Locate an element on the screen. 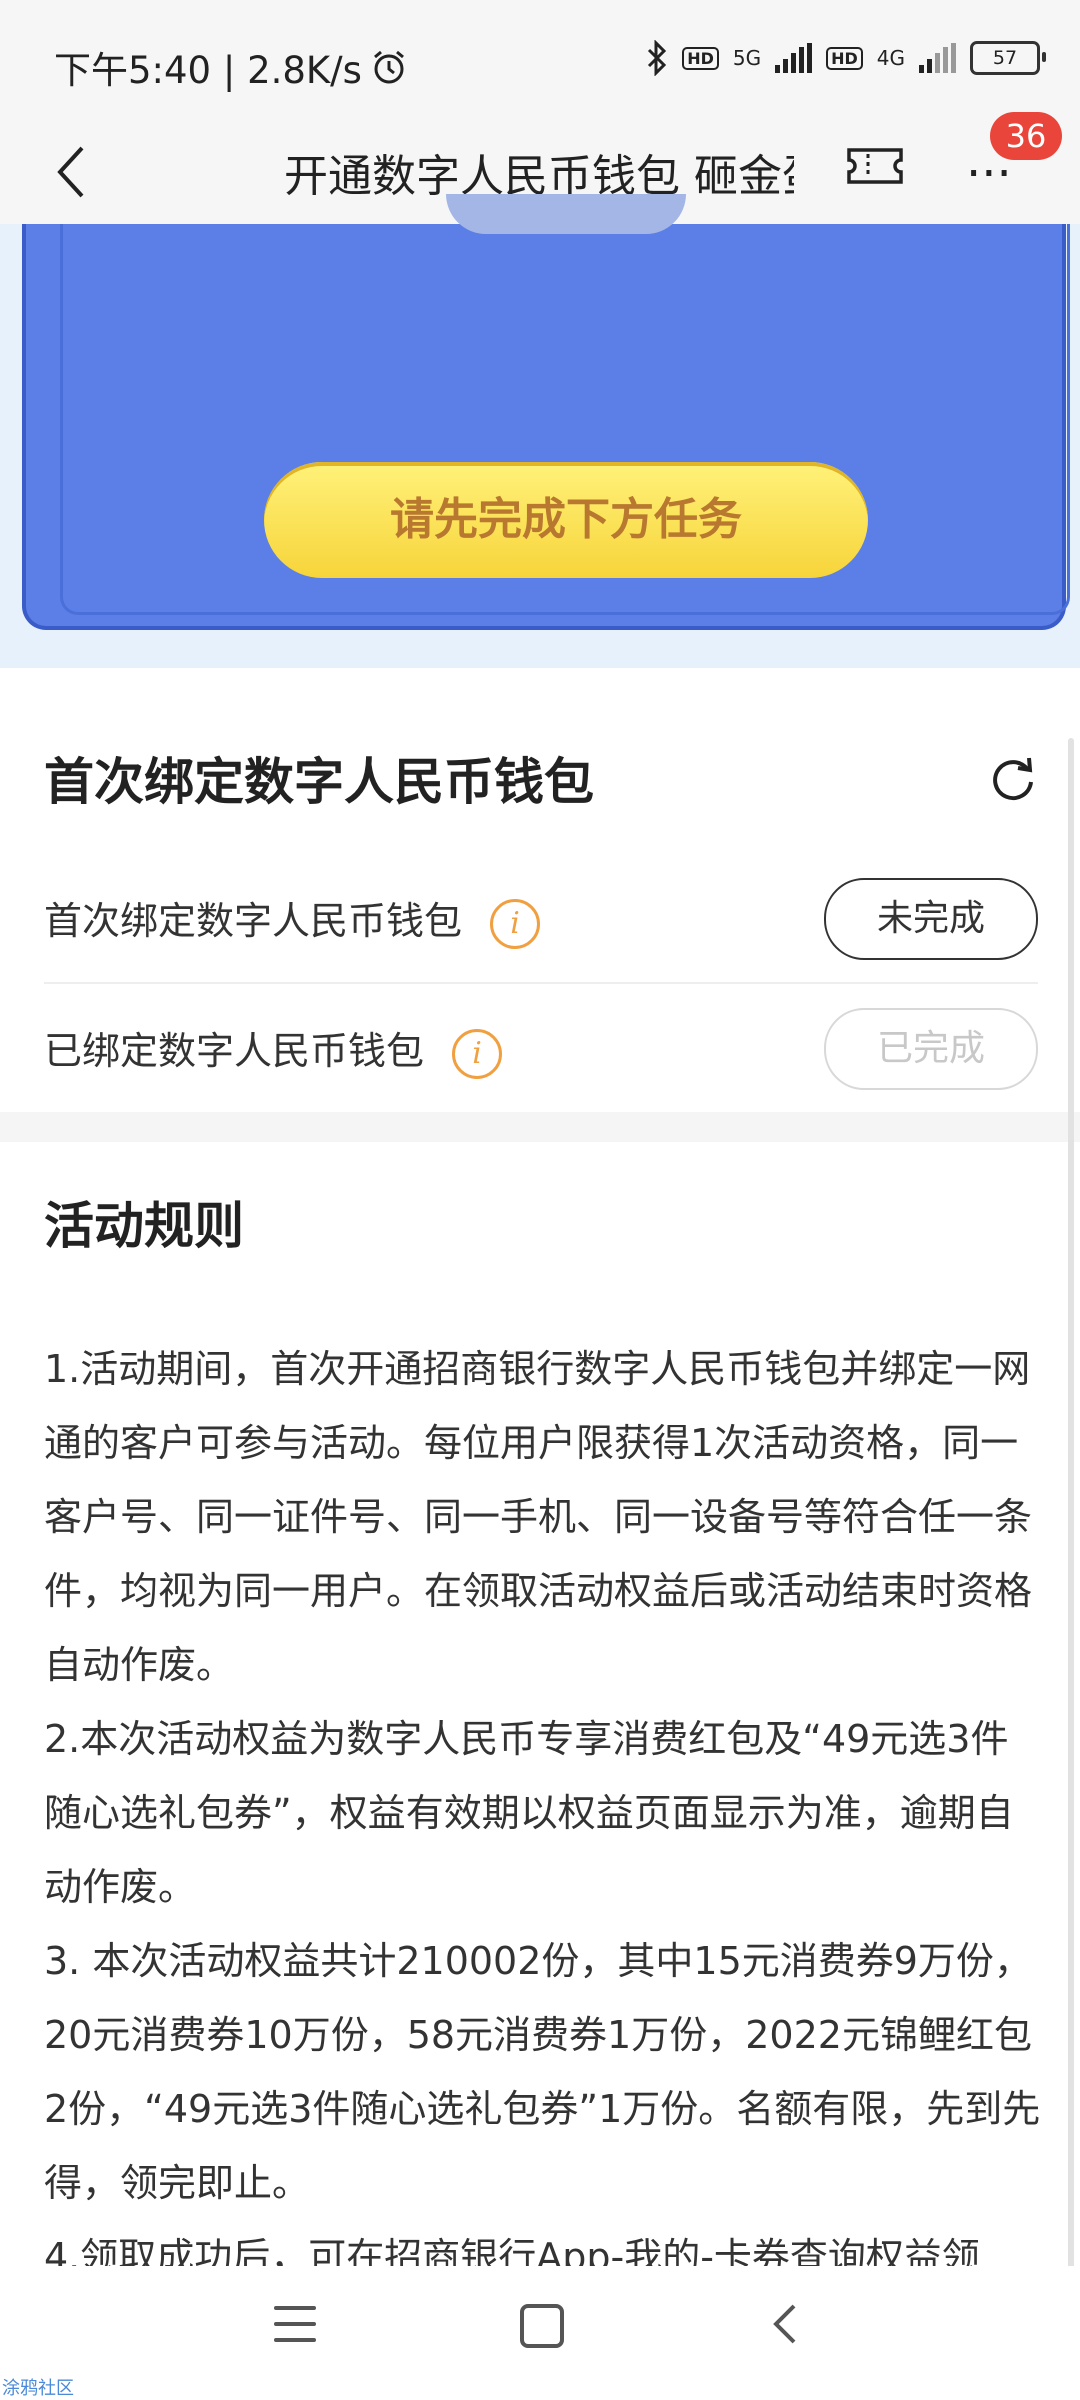  task-row: 已绑定数字人民币钱包 i 已完成 is located at coordinates (541, 1048).